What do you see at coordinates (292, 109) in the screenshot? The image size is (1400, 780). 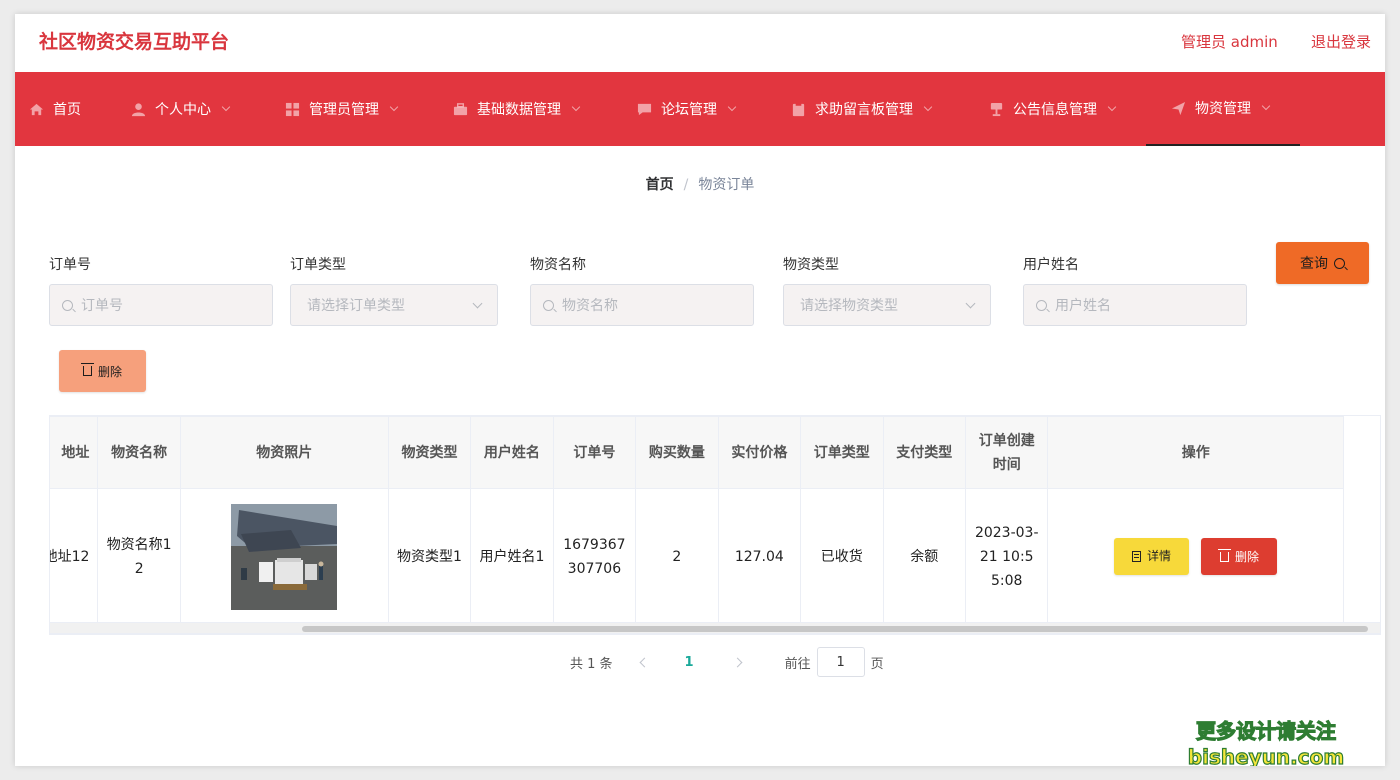 I see `grid-icon` at bounding box center [292, 109].